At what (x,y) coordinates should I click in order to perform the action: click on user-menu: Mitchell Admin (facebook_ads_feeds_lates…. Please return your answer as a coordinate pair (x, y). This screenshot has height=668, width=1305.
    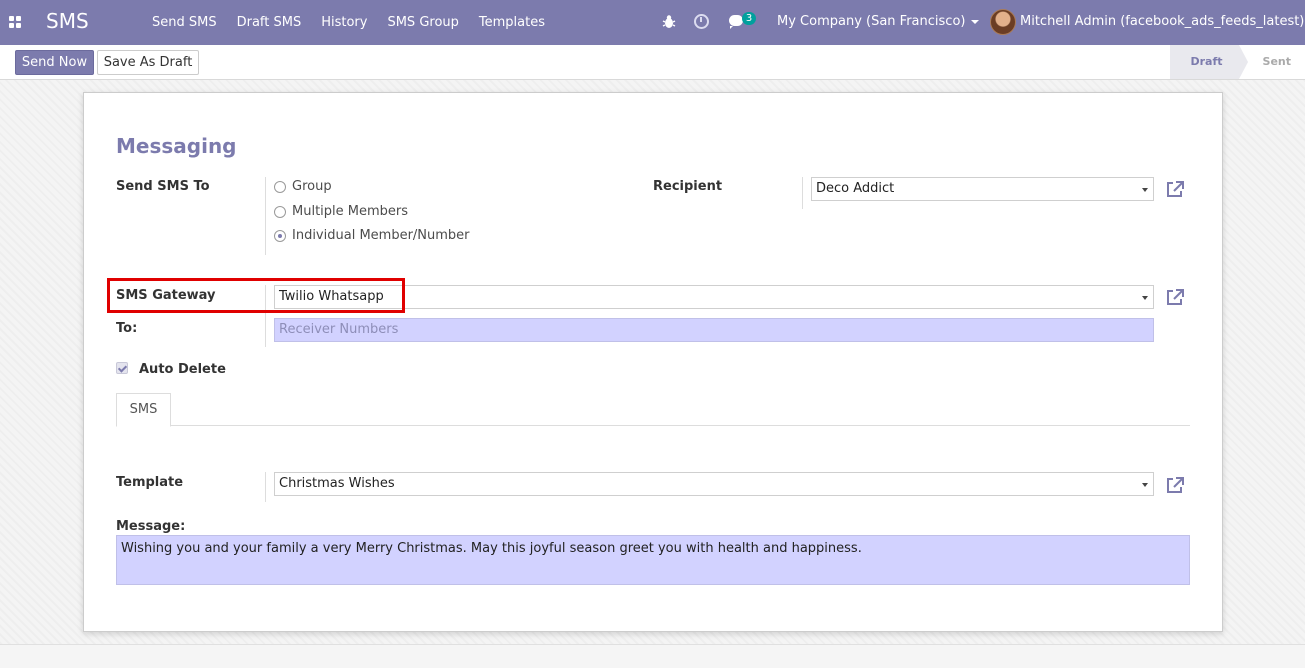
    Looking at the image, I should click on (1162, 21).